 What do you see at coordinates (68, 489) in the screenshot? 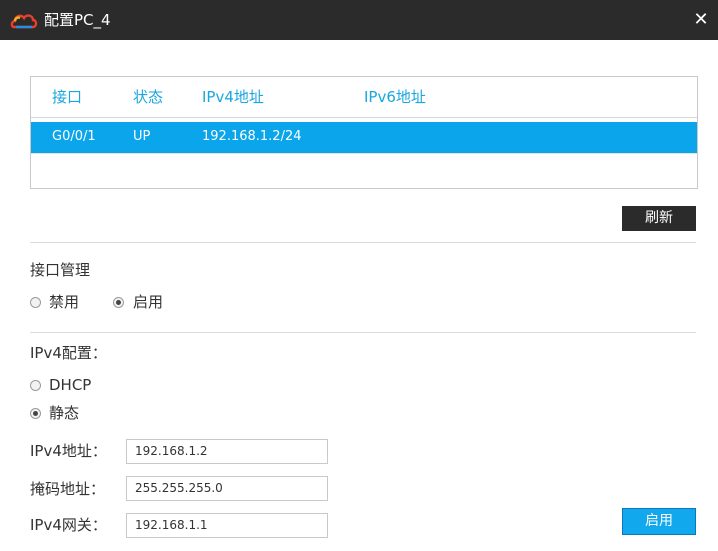
I see `subnet-mask-label: 掩码地址：` at bounding box center [68, 489].